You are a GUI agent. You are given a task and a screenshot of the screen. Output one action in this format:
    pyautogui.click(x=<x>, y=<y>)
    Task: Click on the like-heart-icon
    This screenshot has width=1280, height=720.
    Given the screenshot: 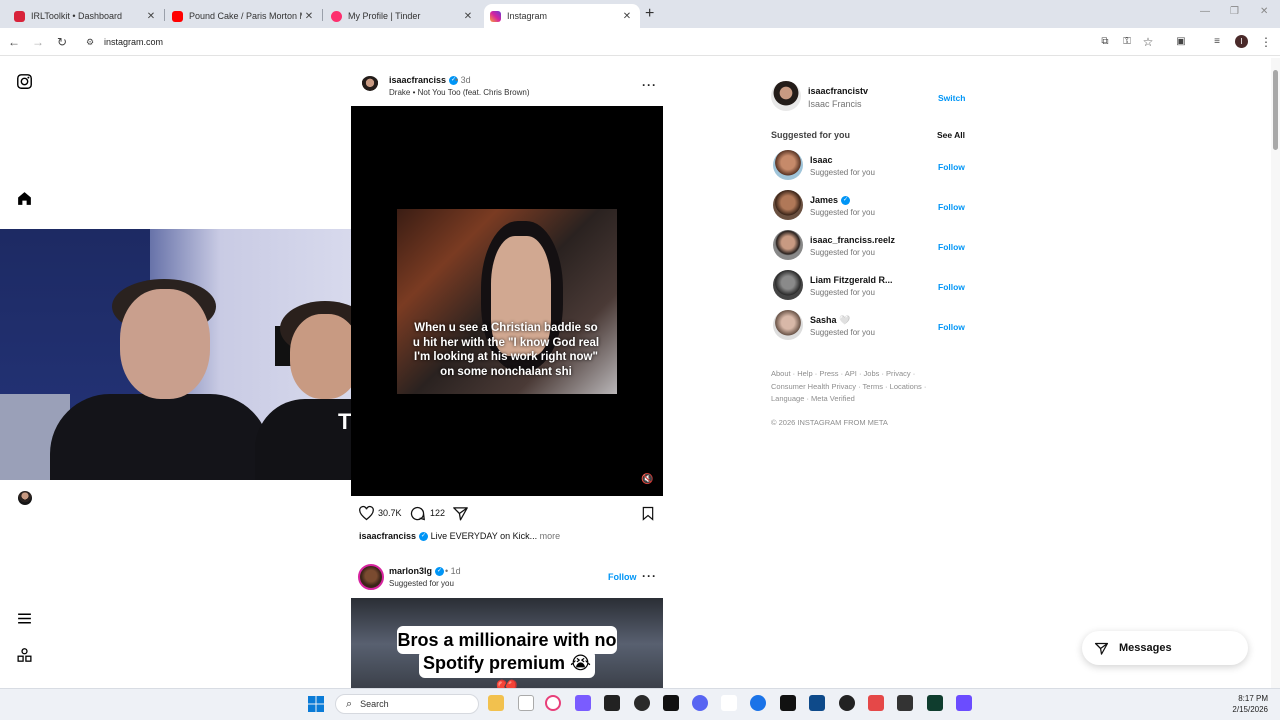 What is the action you would take?
    pyautogui.click(x=366, y=513)
    